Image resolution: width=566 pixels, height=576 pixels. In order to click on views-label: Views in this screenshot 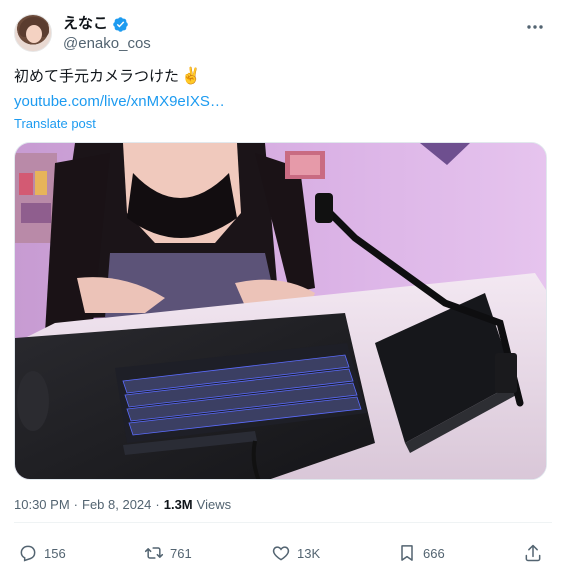, I will do `click(214, 504)`.